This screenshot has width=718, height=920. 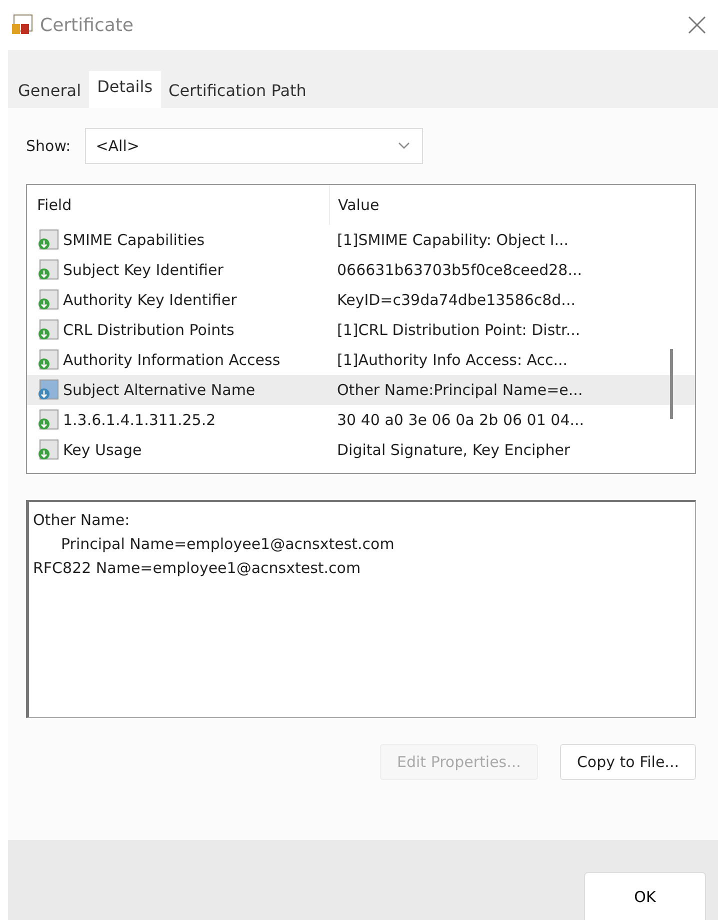 What do you see at coordinates (253, 146) in the screenshot?
I see `show-dropdown: <All>` at bounding box center [253, 146].